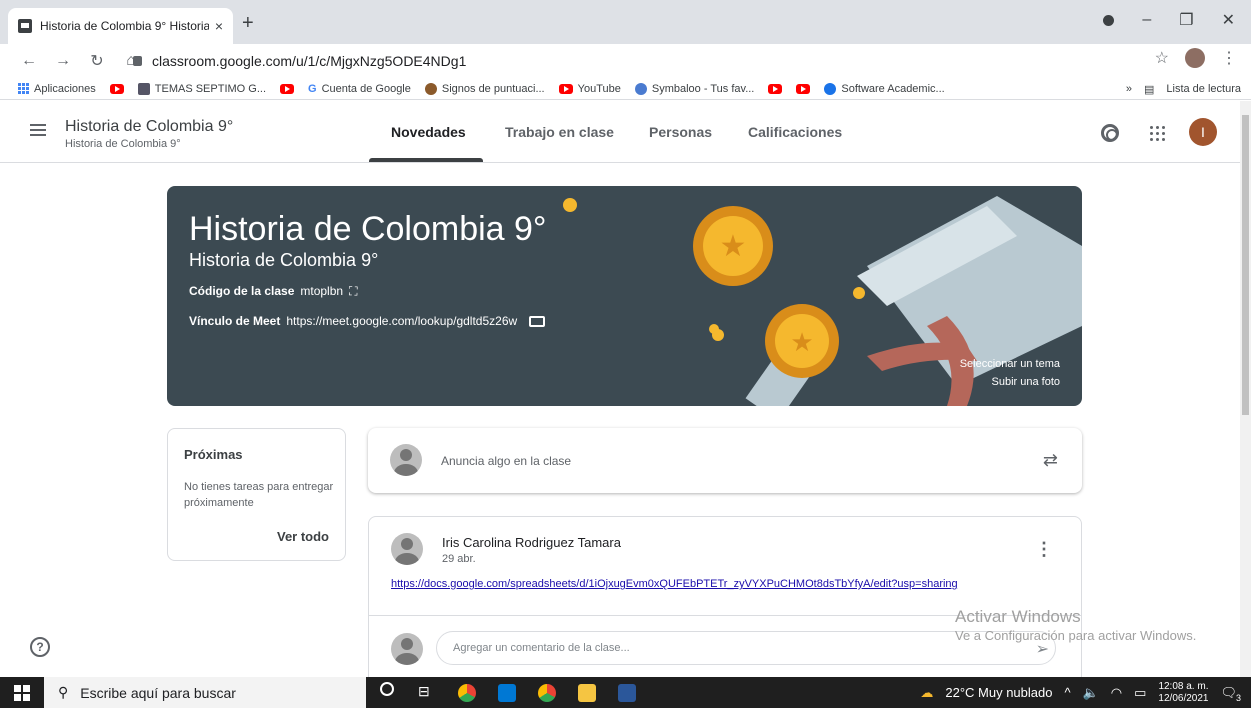 This screenshot has height=708, width=1251. Describe the element at coordinates (1026, 382) in the screenshot. I see `upload-photo-link: Subir una foto` at that location.